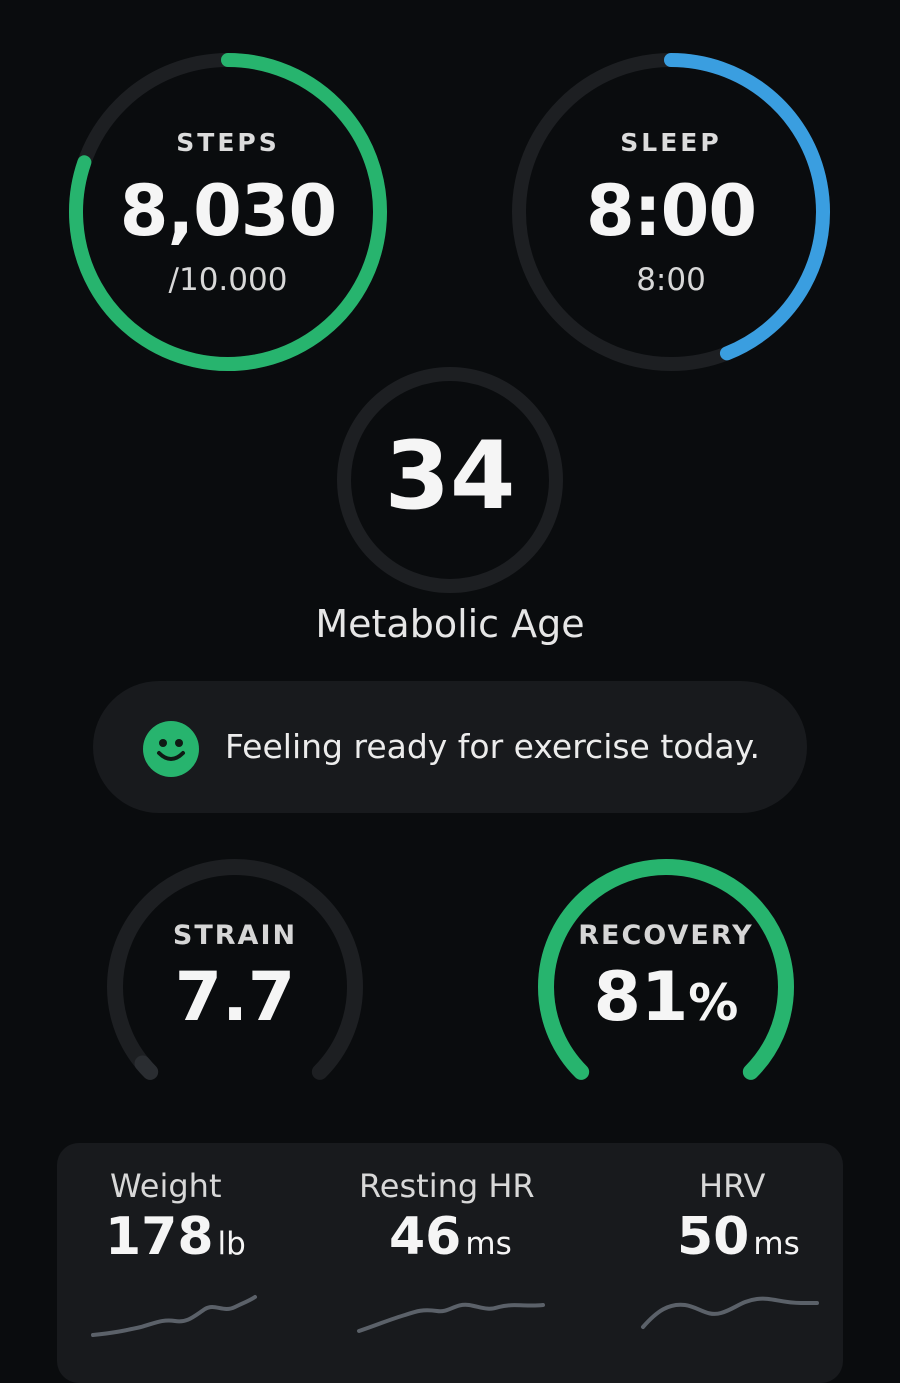 Image resolution: width=900 pixels, height=1383 pixels. What do you see at coordinates (166, 1186) in the screenshot?
I see `weight-label: Weight` at bounding box center [166, 1186].